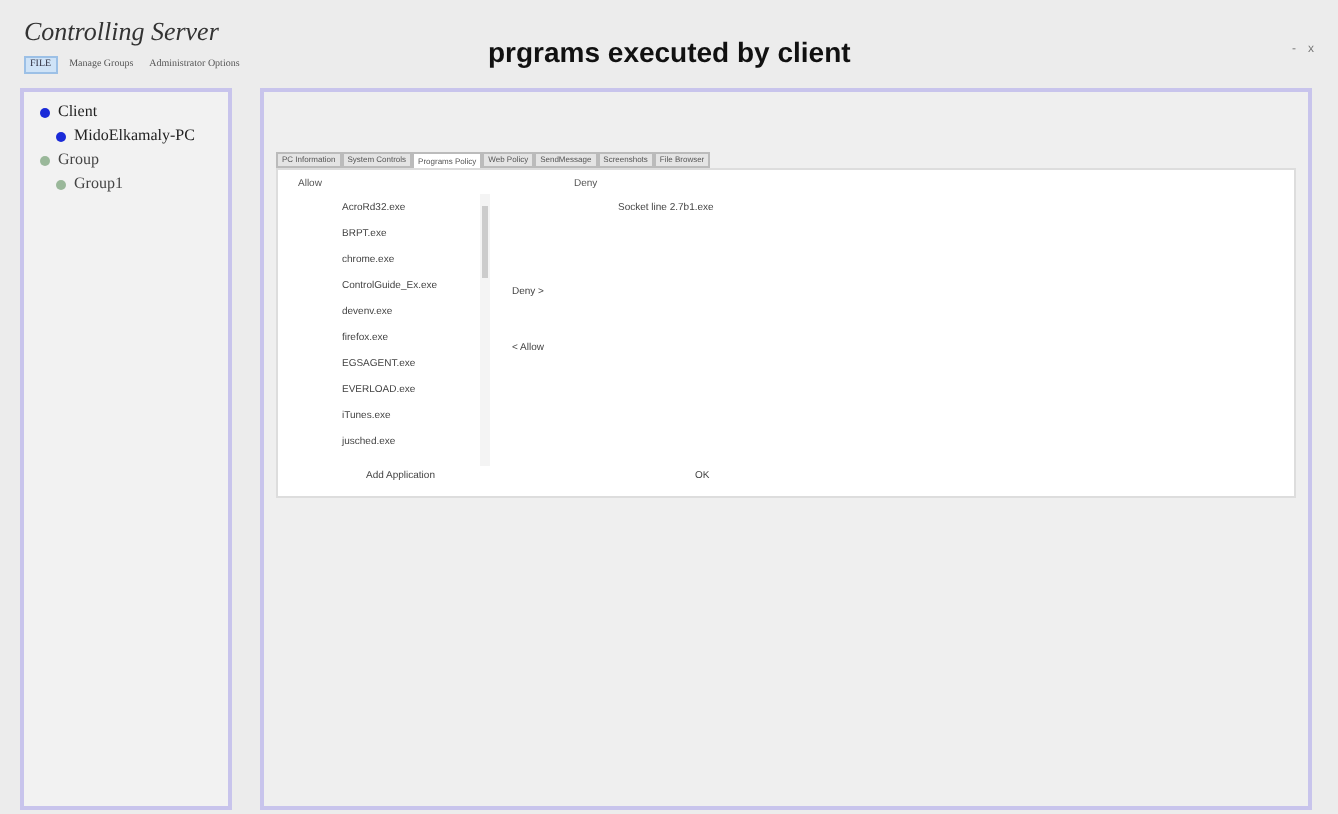 The image size is (1338, 814). Describe the element at coordinates (485, 329) in the screenshot. I see `scrollbar` at that location.